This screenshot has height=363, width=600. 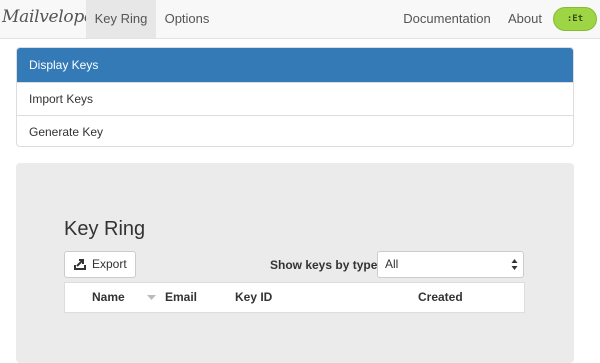 I want to click on column-header-email: Email, so click(x=181, y=297).